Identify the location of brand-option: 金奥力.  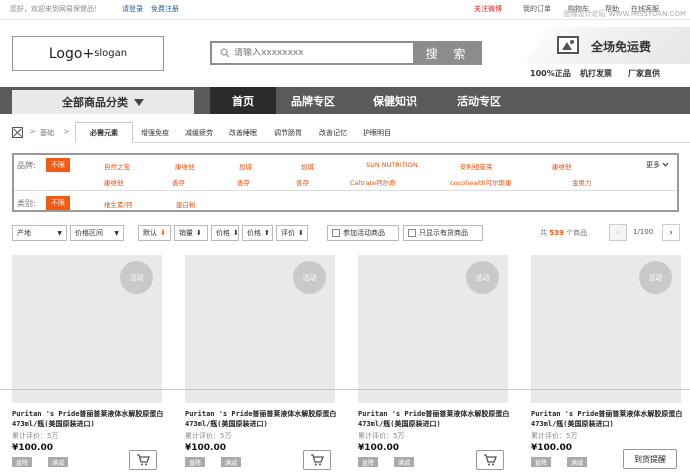
(582, 182).